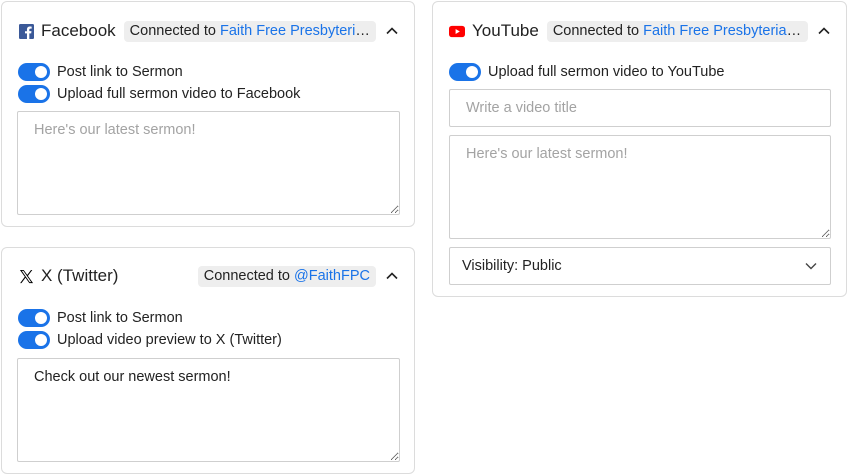  I want to click on visibility-value: Visibility: Public, so click(512, 266).